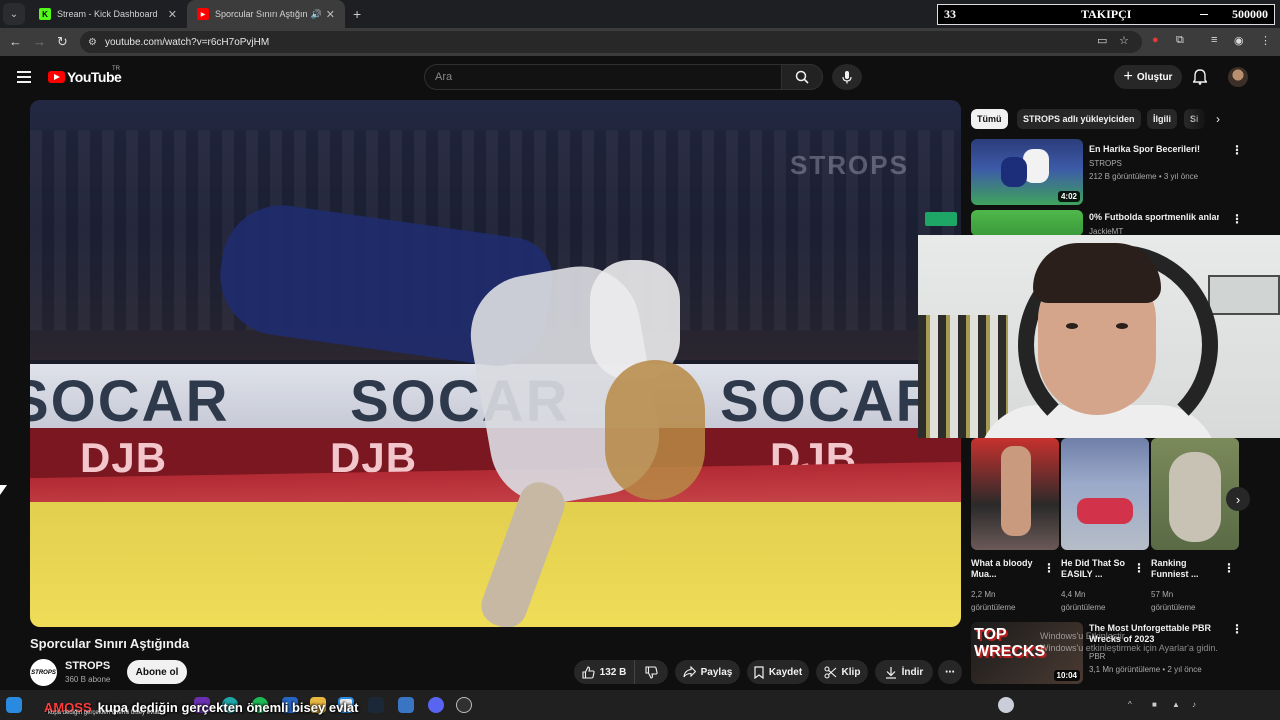  What do you see at coordinates (829, 672) in the screenshot?
I see `scissors-icon` at bounding box center [829, 672].